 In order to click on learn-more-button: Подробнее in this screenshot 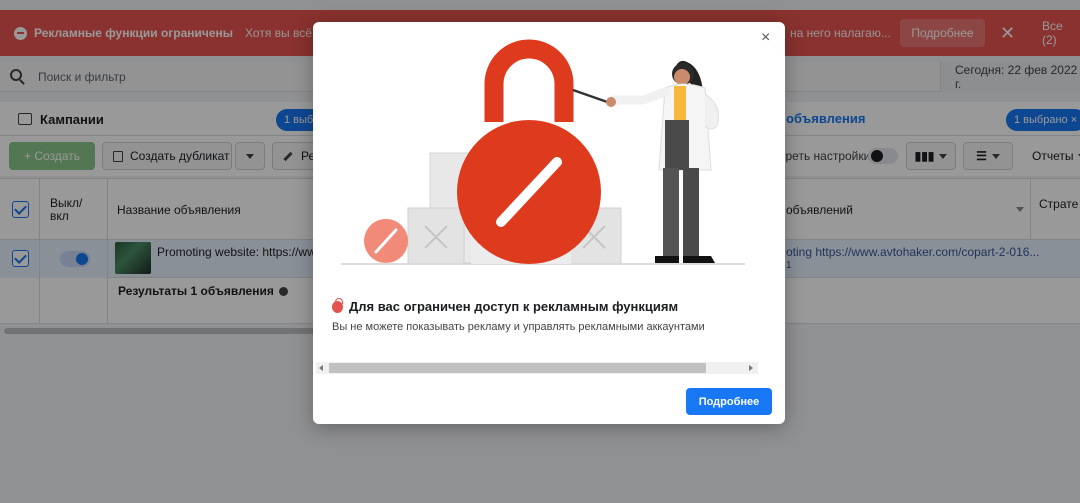, I will do `click(729, 401)`.